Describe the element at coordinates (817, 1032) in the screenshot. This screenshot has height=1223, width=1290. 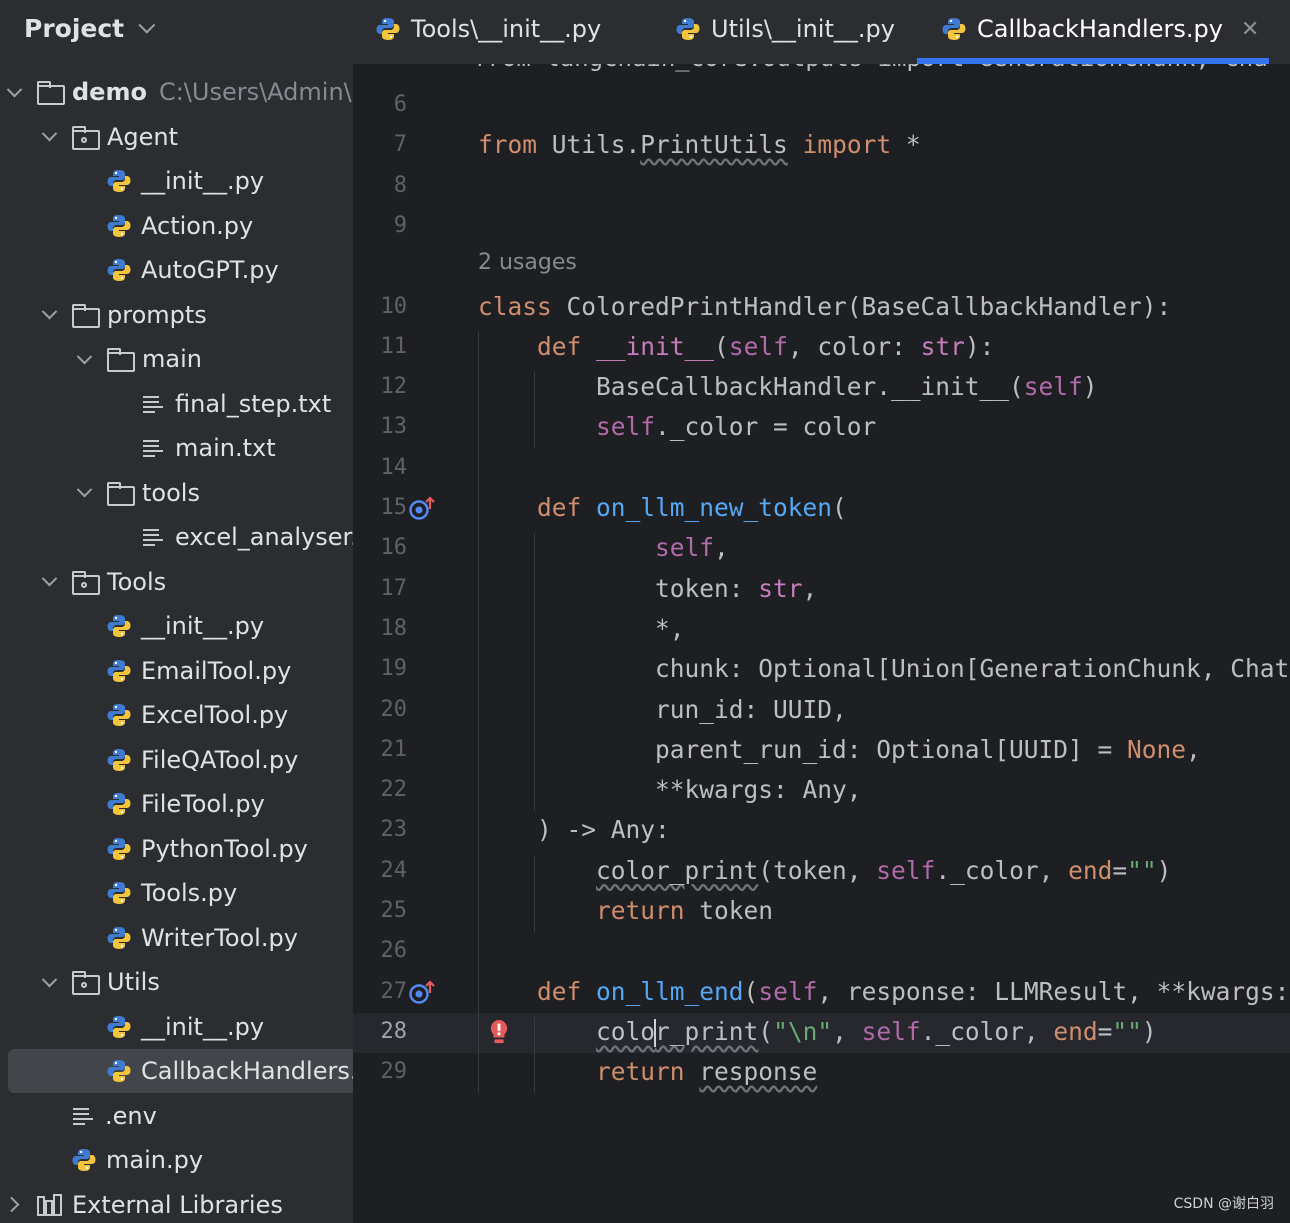
I see `code-line: color_print("\n", self._color, end="")` at that location.